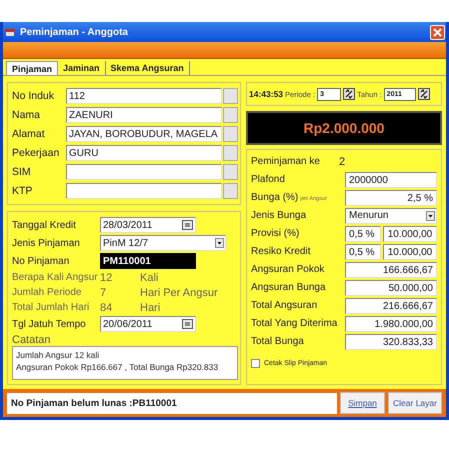  Describe the element at coordinates (289, 287) in the screenshot. I see `field-label: Angsuran Bunga` at that location.